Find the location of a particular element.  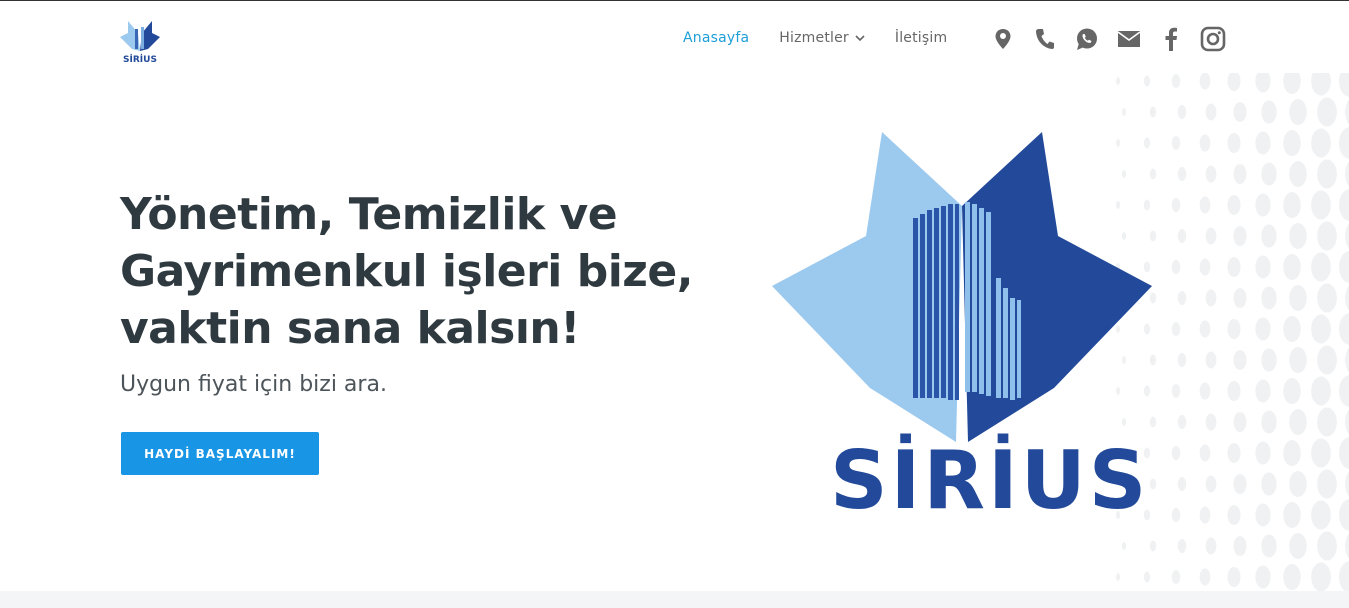

nav-item-label: İletişim is located at coordinates (921, 38).